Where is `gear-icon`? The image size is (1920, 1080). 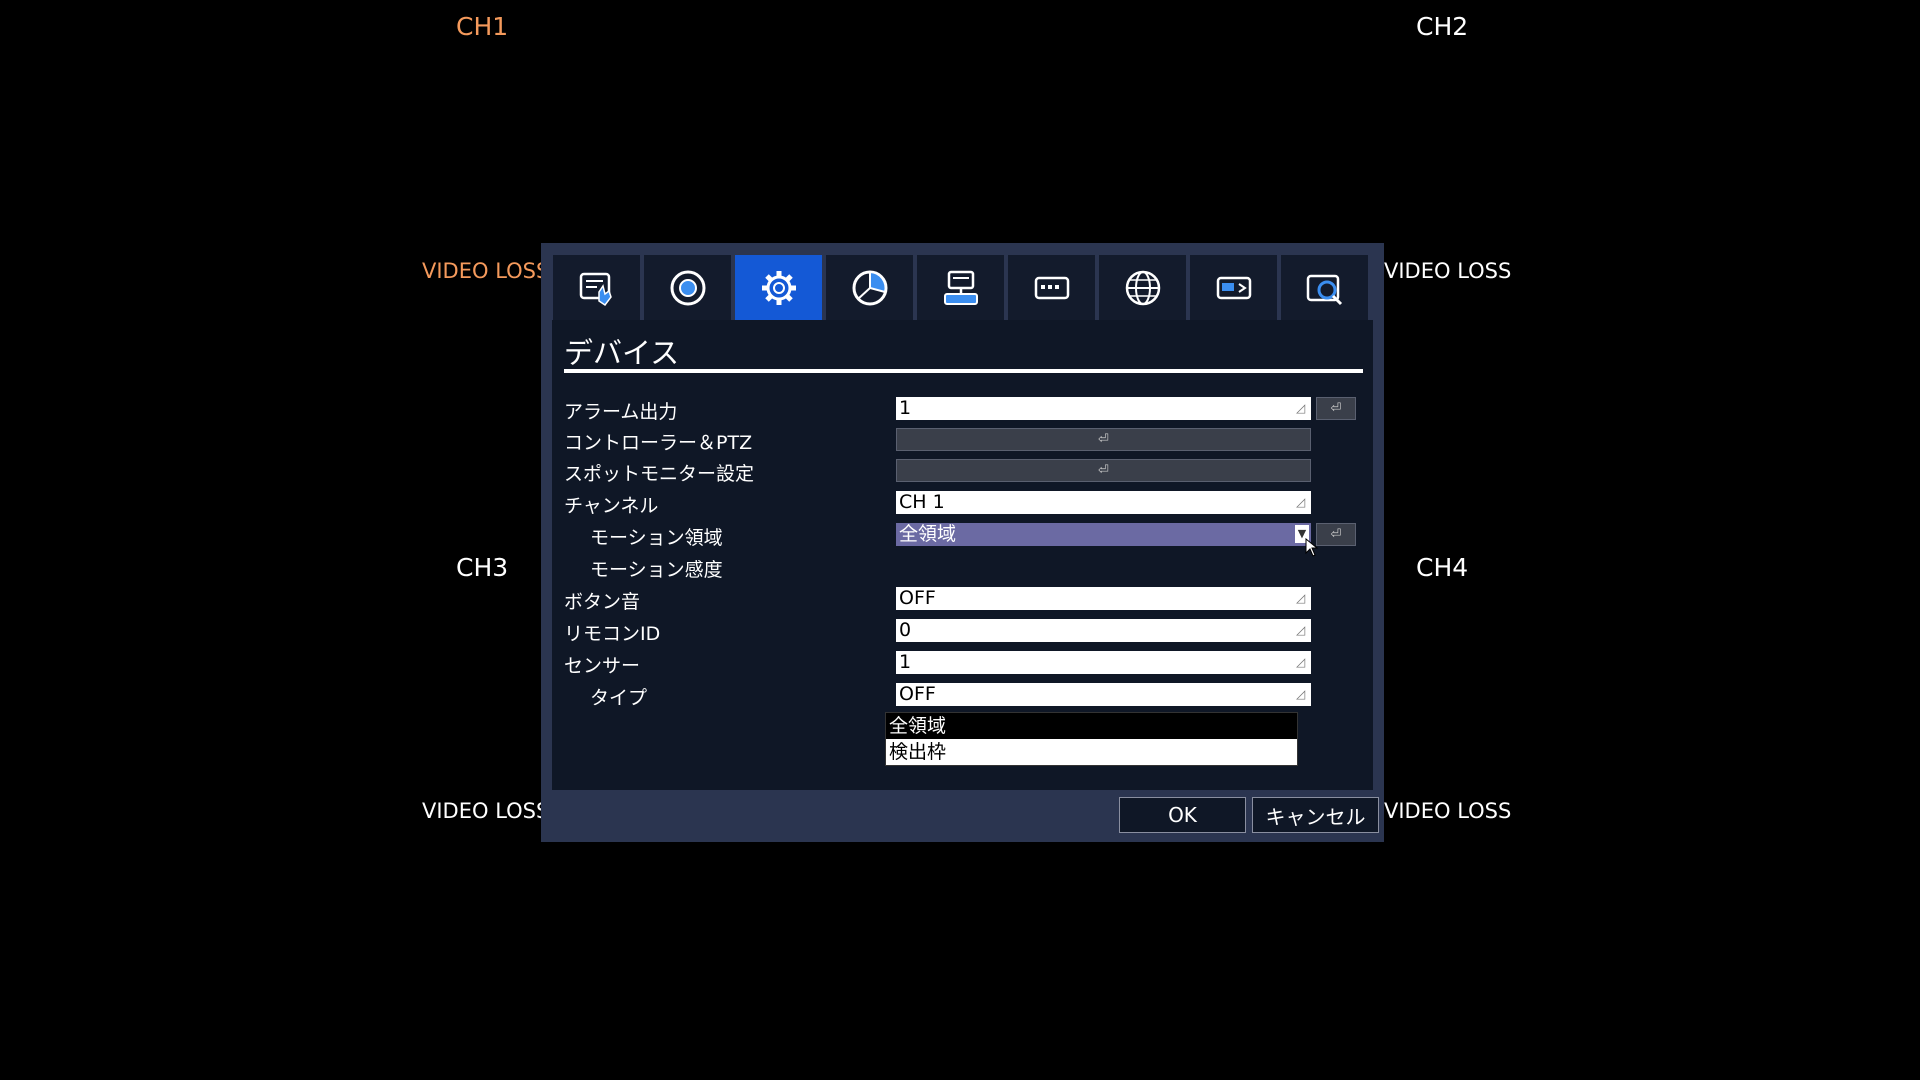 gear-icon is located at coordinates (778, 287).